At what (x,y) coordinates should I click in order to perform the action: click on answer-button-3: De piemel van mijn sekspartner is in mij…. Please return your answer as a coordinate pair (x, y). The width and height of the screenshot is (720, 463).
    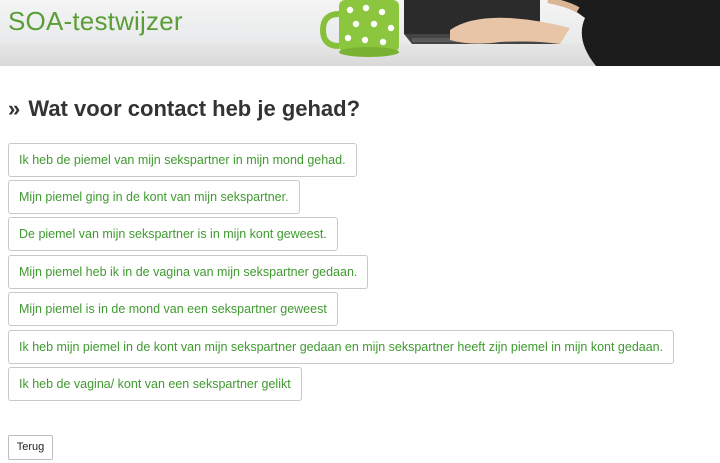
    Looking at the image, I should click on (173, 234).